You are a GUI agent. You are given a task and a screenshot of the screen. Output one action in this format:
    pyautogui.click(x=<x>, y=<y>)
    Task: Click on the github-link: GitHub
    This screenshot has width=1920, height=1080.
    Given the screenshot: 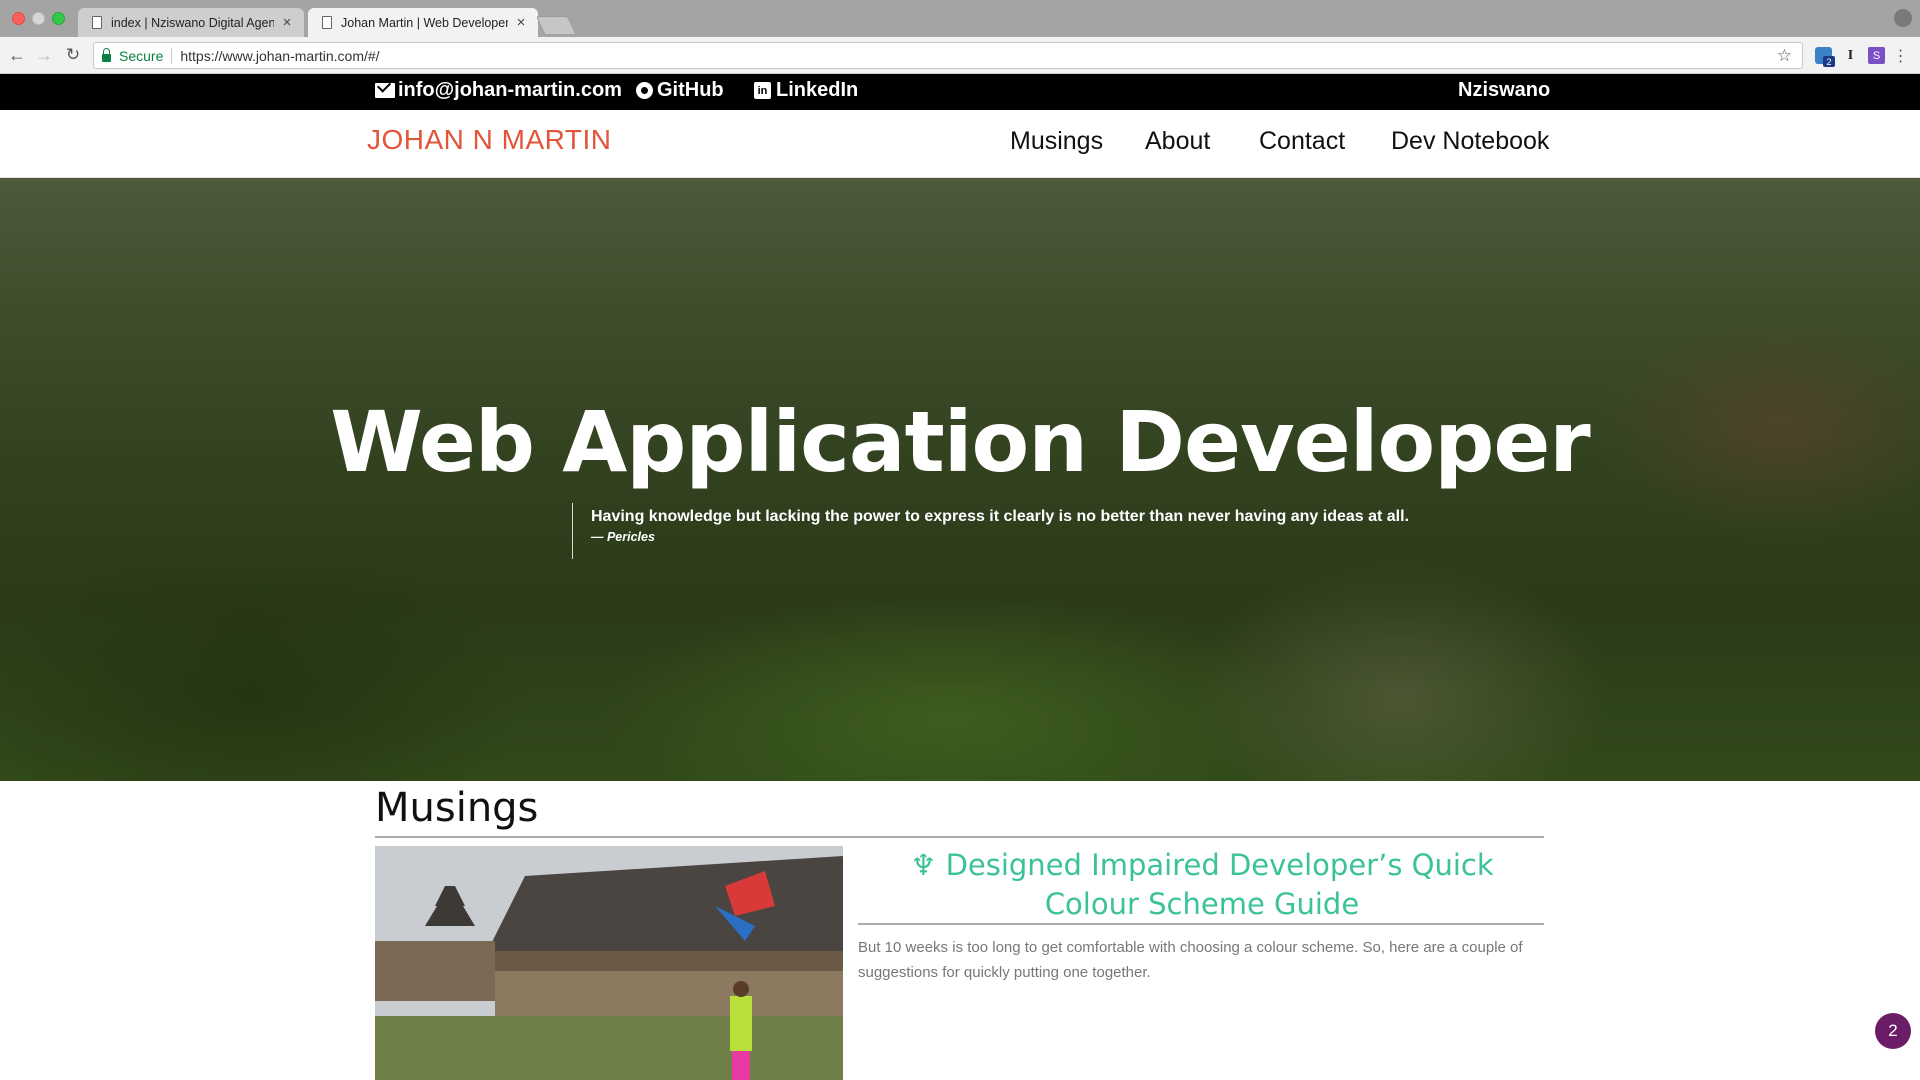 What is the action you would take?
    pyautogui.click(x=680, y=90)
    